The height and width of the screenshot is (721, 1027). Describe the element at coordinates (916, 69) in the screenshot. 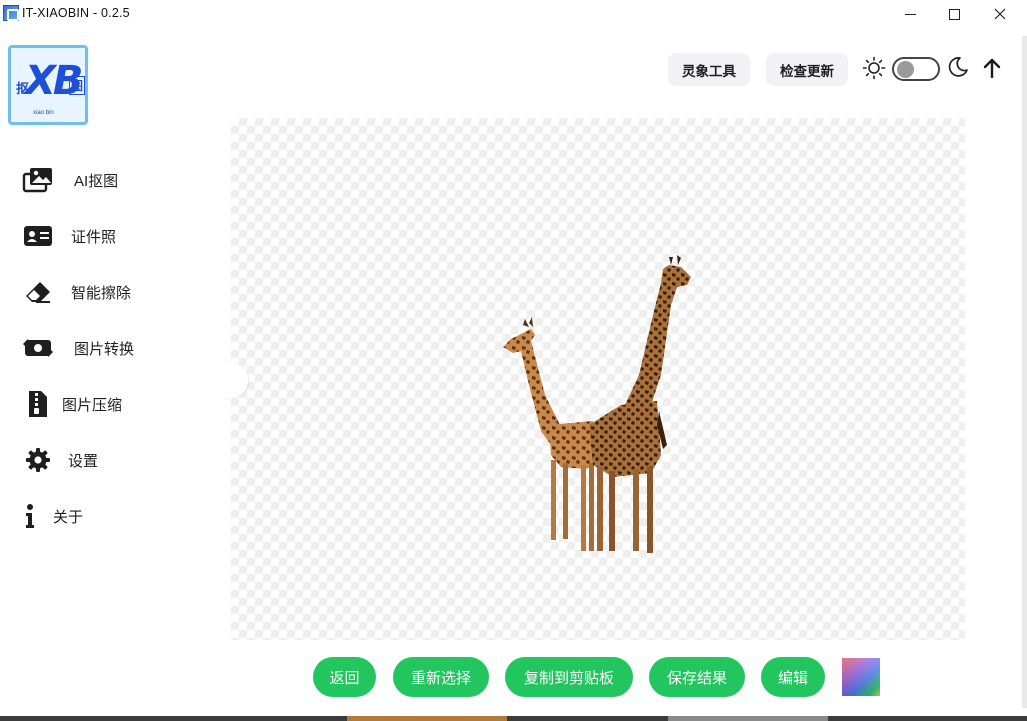

I see `theme-toggle` at that location.